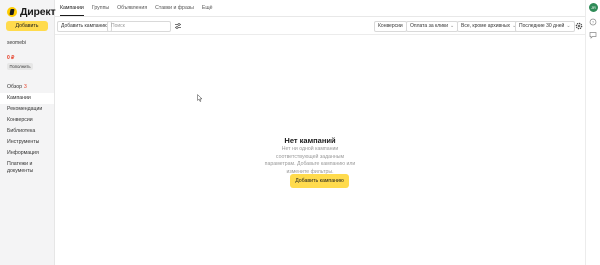 The image size is (600, 265). I want to click on sidebar-item-recommendations: Рекомендации, so click(27, 109).